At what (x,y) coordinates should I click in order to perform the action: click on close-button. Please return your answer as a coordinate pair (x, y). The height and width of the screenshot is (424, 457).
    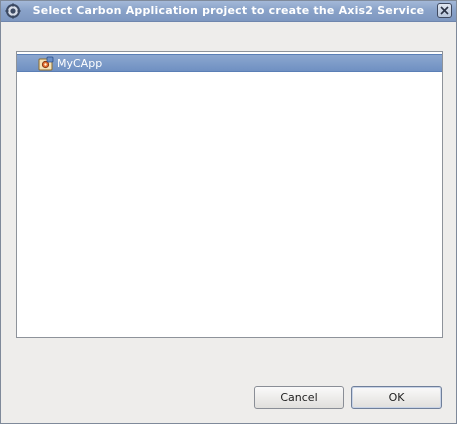
    Looking at the image, I should click on (444, 10).